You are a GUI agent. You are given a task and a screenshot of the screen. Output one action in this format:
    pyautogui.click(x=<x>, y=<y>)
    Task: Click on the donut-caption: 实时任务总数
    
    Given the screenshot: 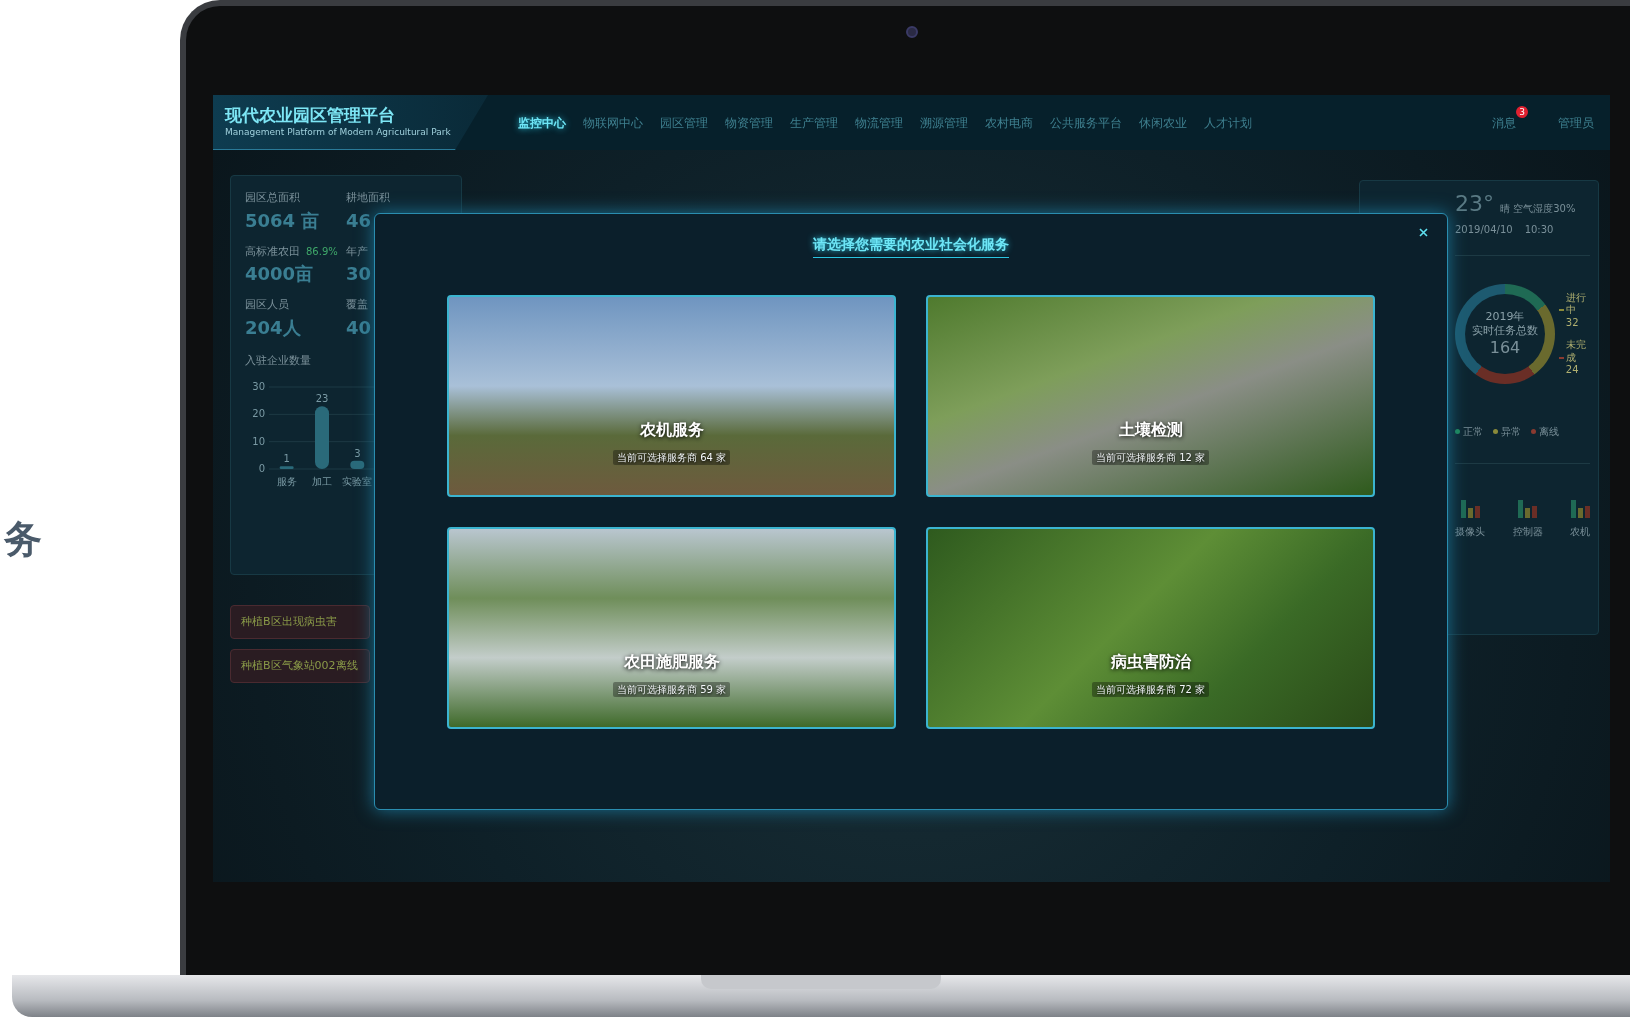 What is the action you would take?
    pyautogui.click(x=1505, y=331)
    